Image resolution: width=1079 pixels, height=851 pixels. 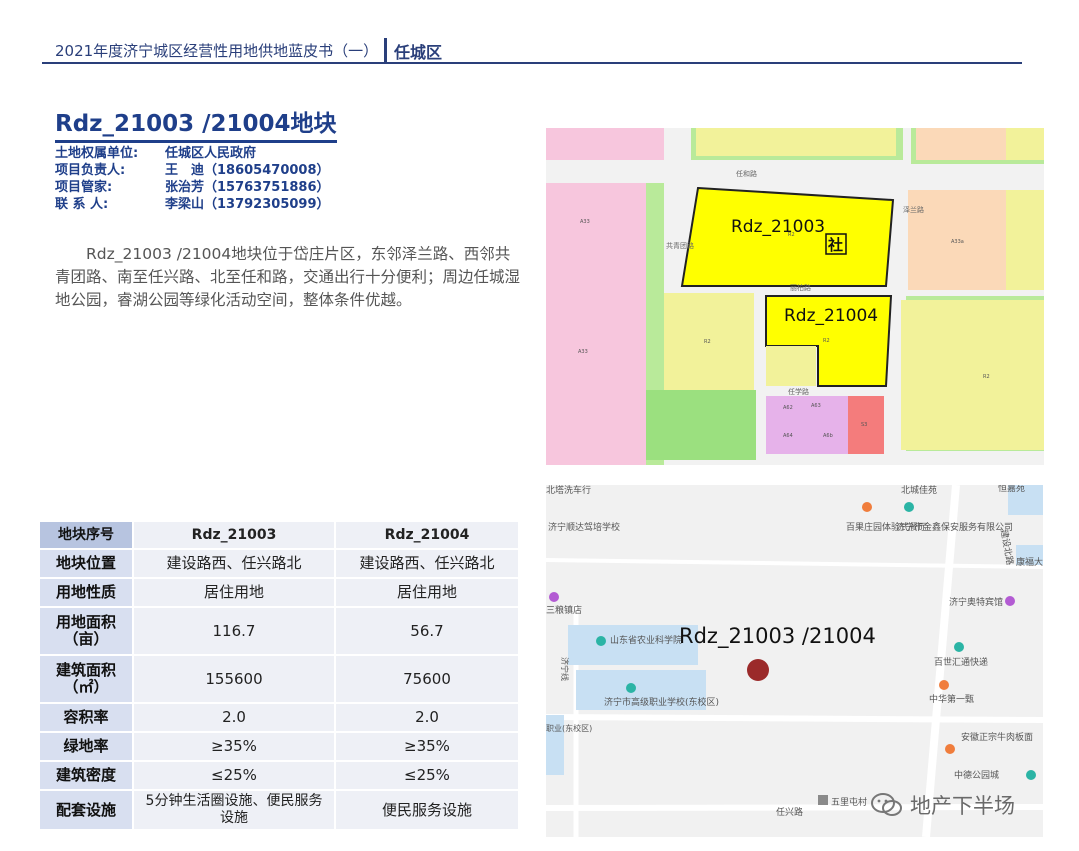 What do you see at coordinates (233, 592) in the screenshot?
I see `row-value: 居住用地` at bounding box center [233, 592].